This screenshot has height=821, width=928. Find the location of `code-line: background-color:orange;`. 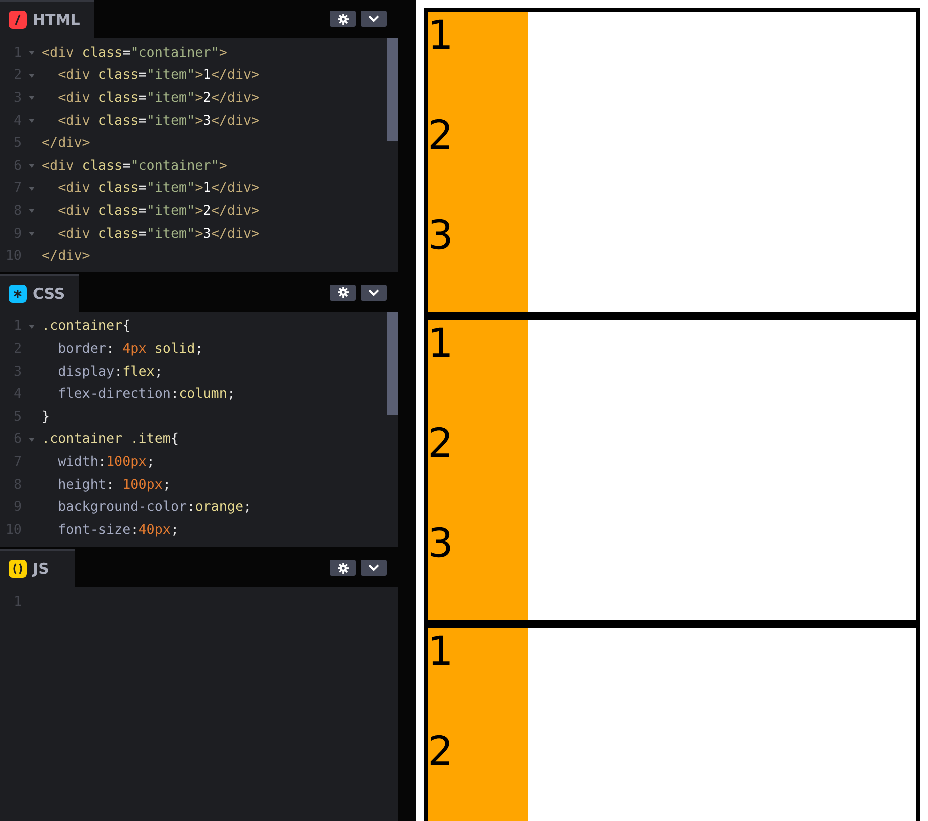

code-line: background-color:orange; is located at coordinates (154, 508).